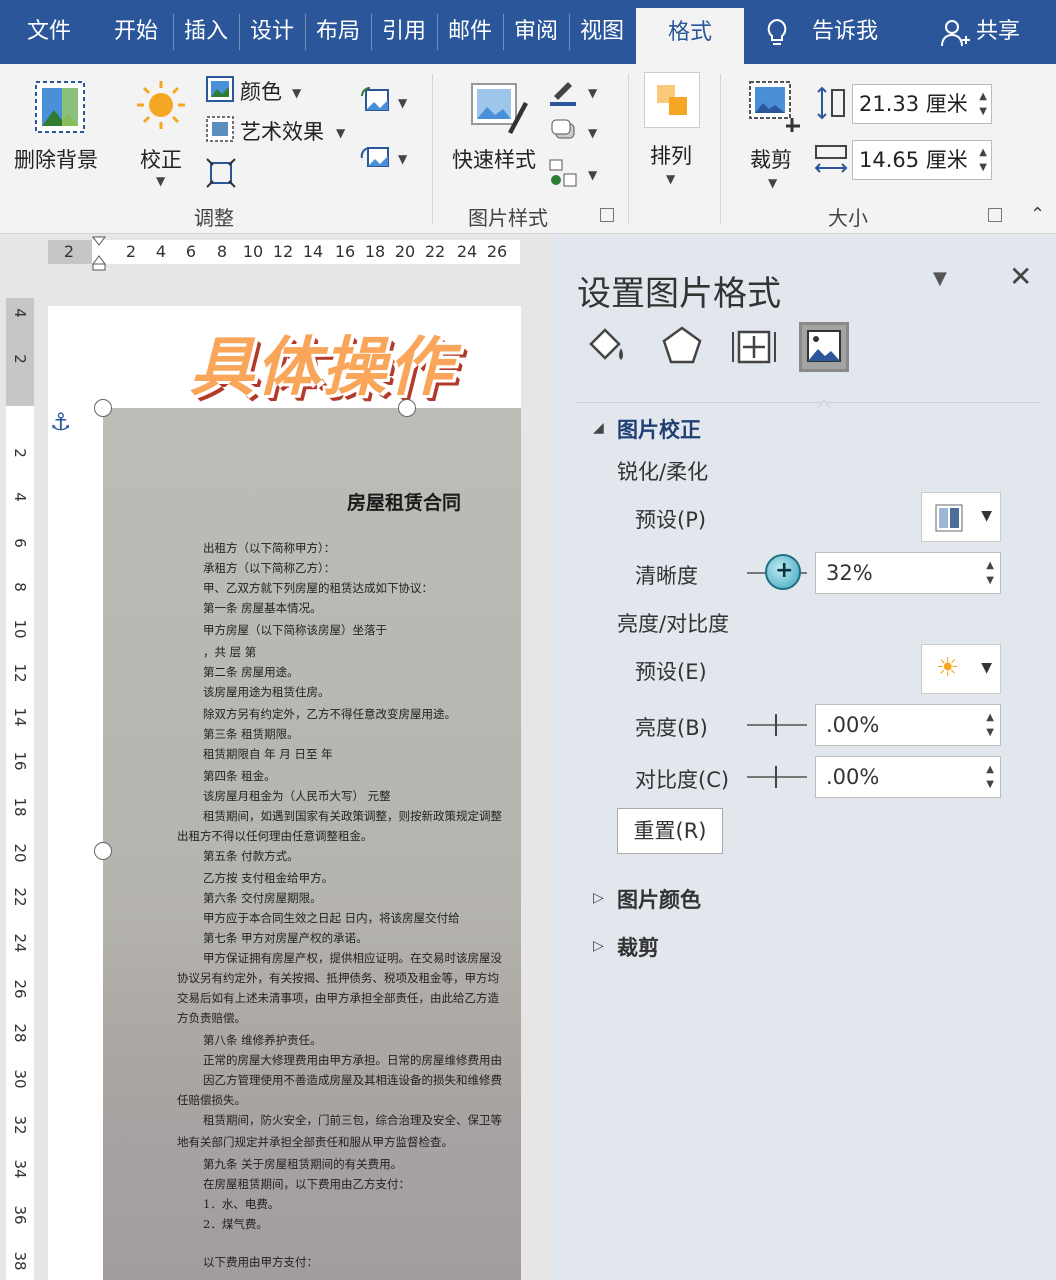 The height and width of the screenshot is (1280, 1056). What do you see at coordinates (576, 131) in the screenshot?
I see `picture-effects-button: ▼` at bounding box center [576, 131].